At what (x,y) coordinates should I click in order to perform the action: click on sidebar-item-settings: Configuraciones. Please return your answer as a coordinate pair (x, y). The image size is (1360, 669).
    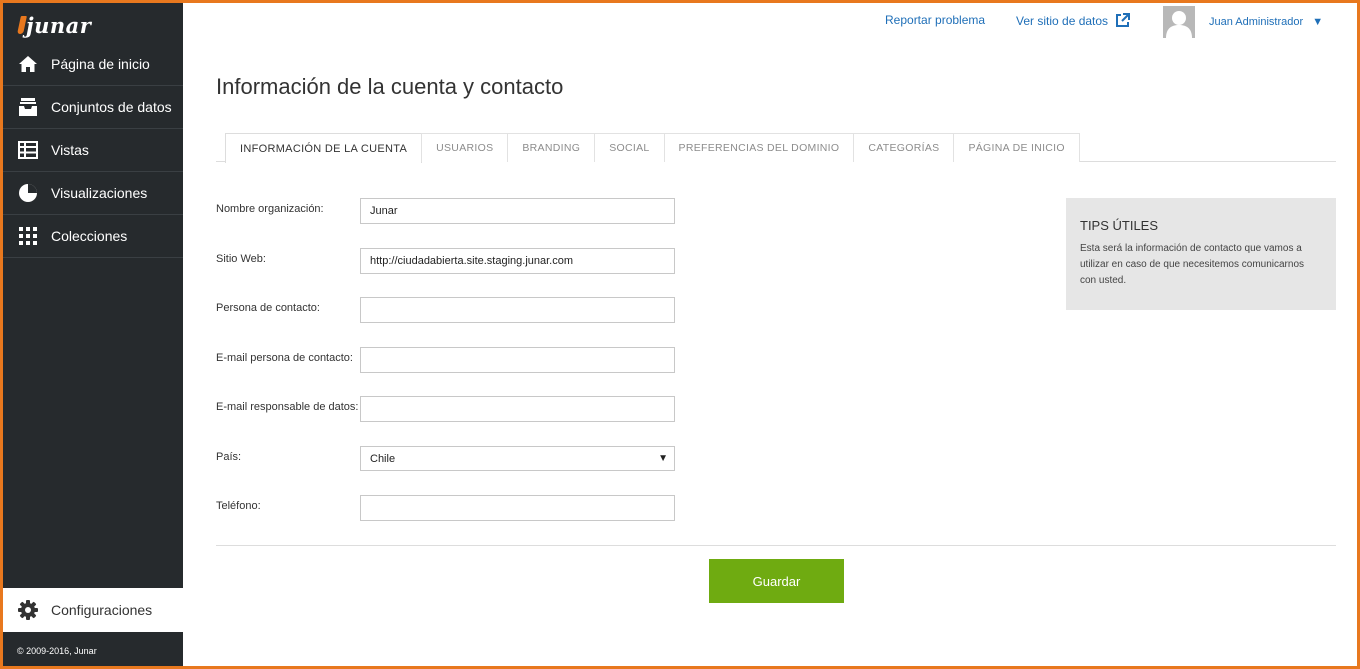
    Looking at the image, I should click on (93, 610).